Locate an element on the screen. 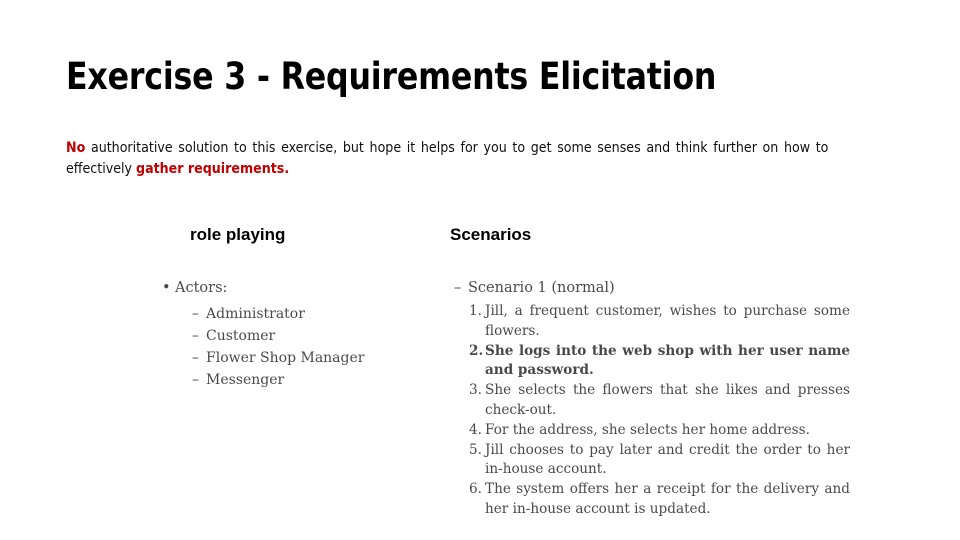  list-item: – Messenger is located at coordinates (316, 380).